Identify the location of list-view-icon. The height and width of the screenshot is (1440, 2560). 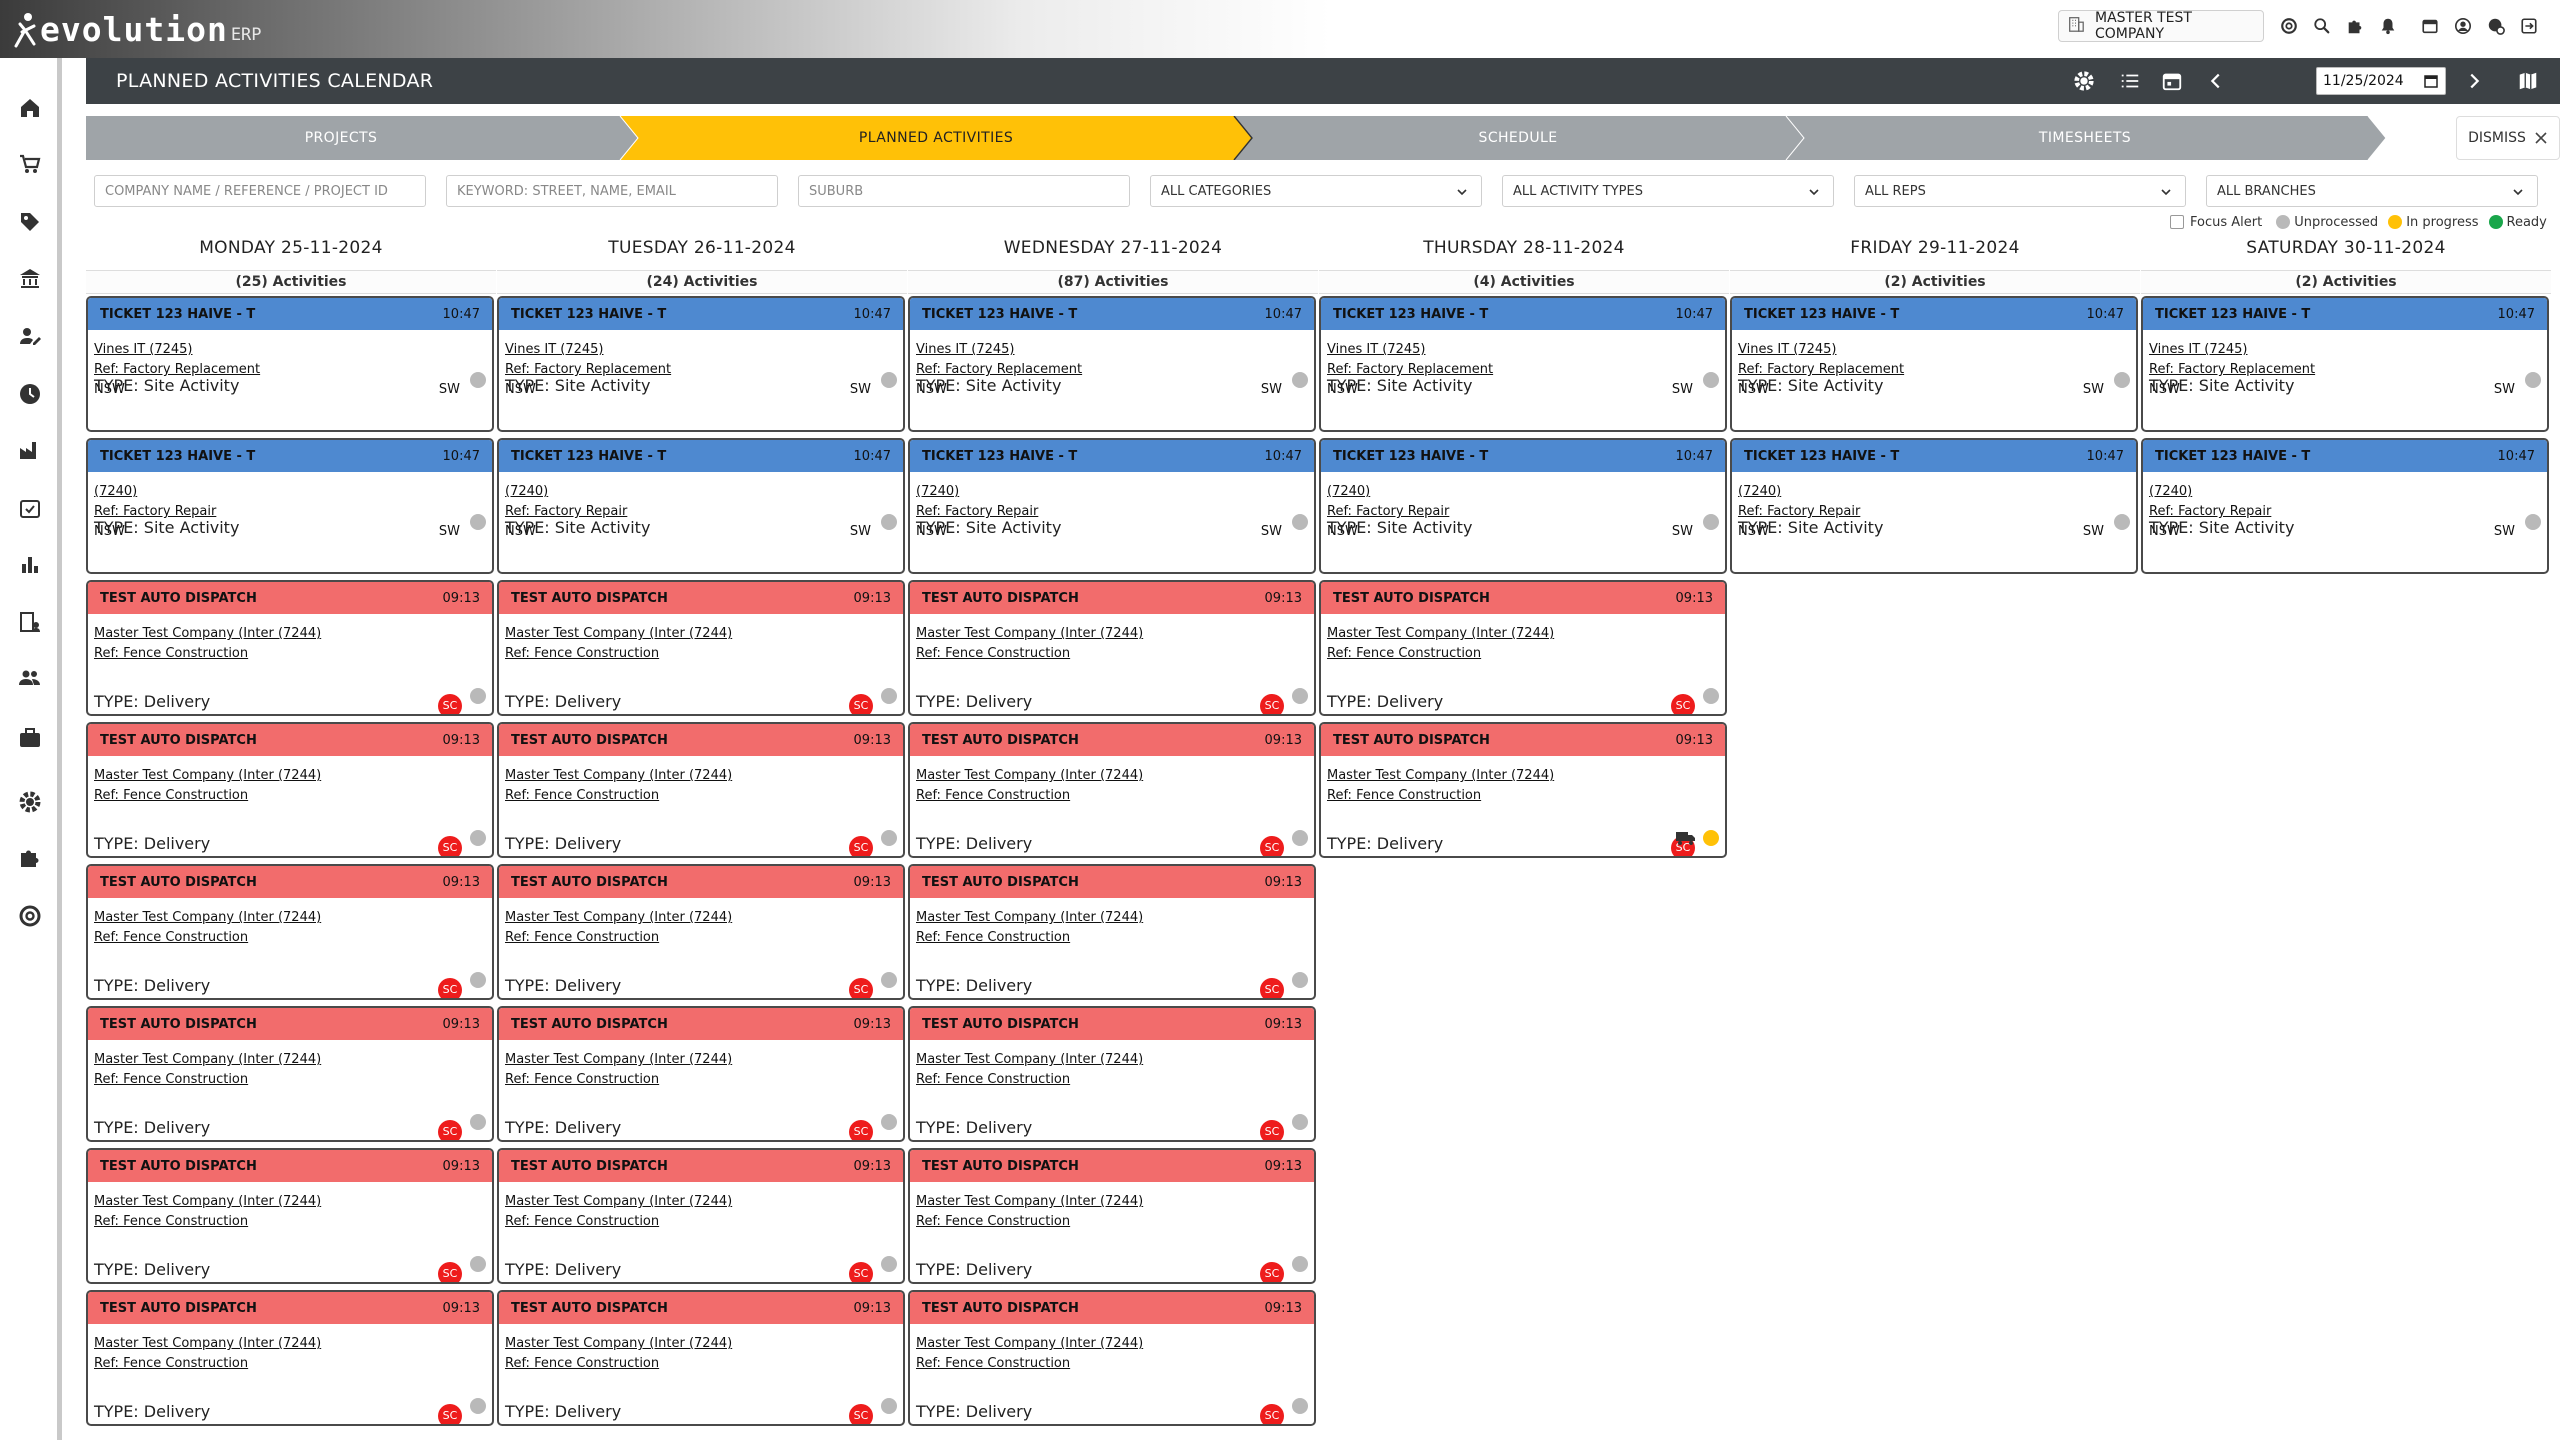
(2130, 81).